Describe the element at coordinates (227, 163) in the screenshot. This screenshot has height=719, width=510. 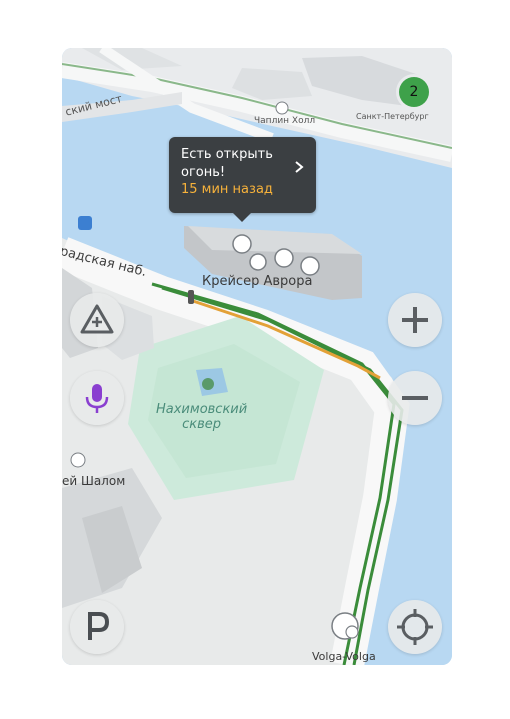
I see `popup-text: Есть открыть огонь!` at that location.